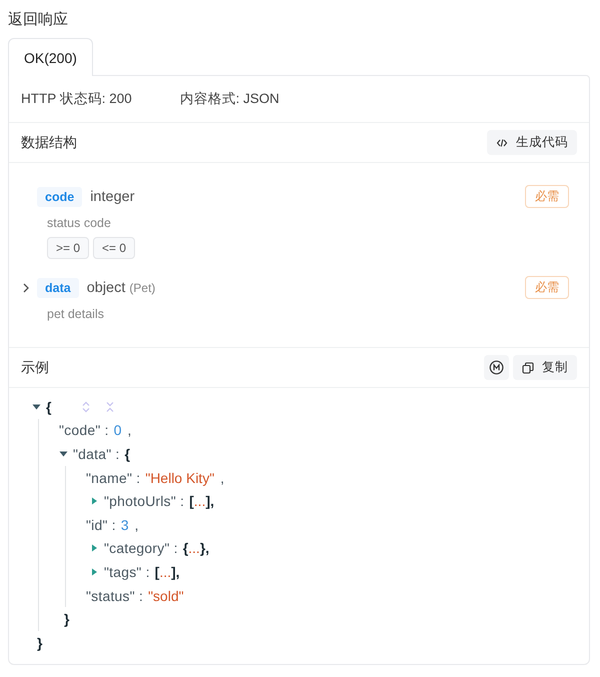 The image size is (600, 677). Describe the element at coordinates (76, 99) in the screenshot. I see `meta-text: HTTP 状态码: 200` at that location.